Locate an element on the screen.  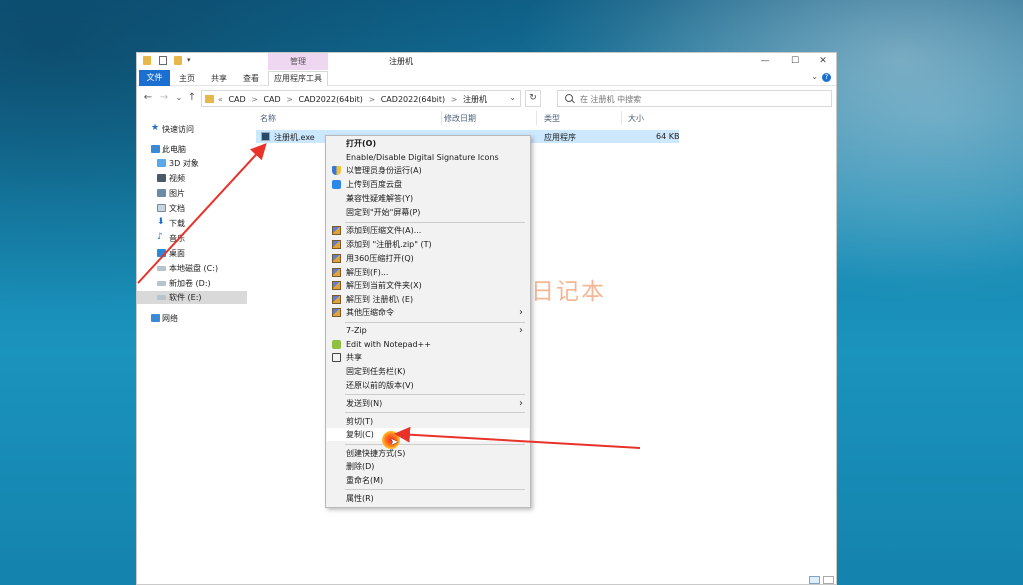
arrow-to-file is located at coordinates (202, 213).